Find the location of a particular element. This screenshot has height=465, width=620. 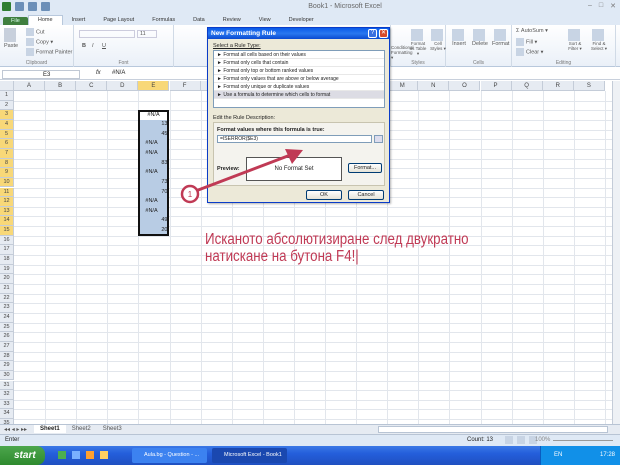

row-header-15: 15 is located at coordinates (7, 231).